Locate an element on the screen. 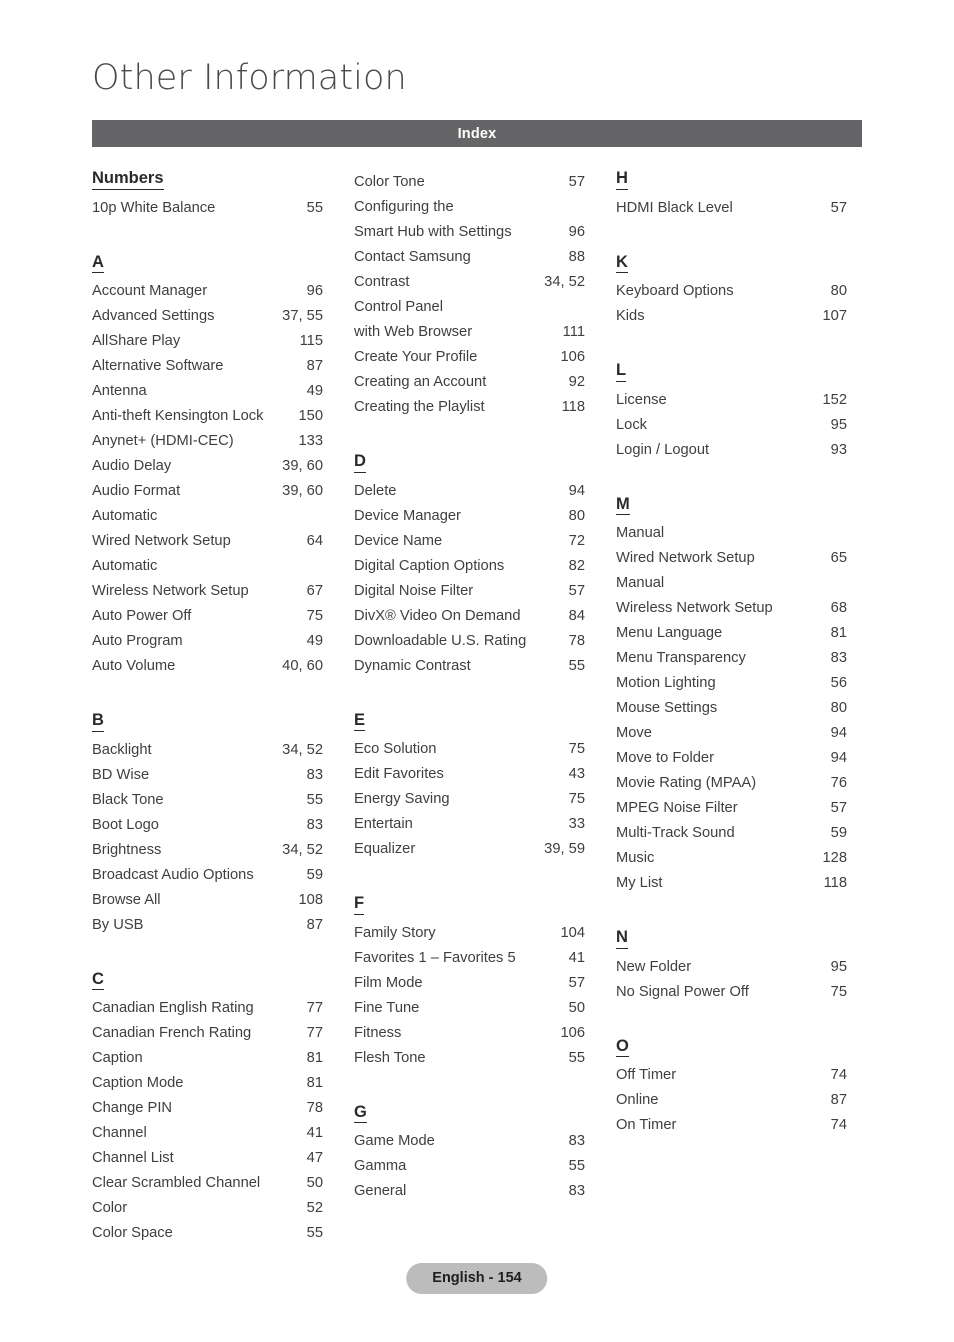  index-entry: Change PIN 78 is located at coordinates (207, 1108).